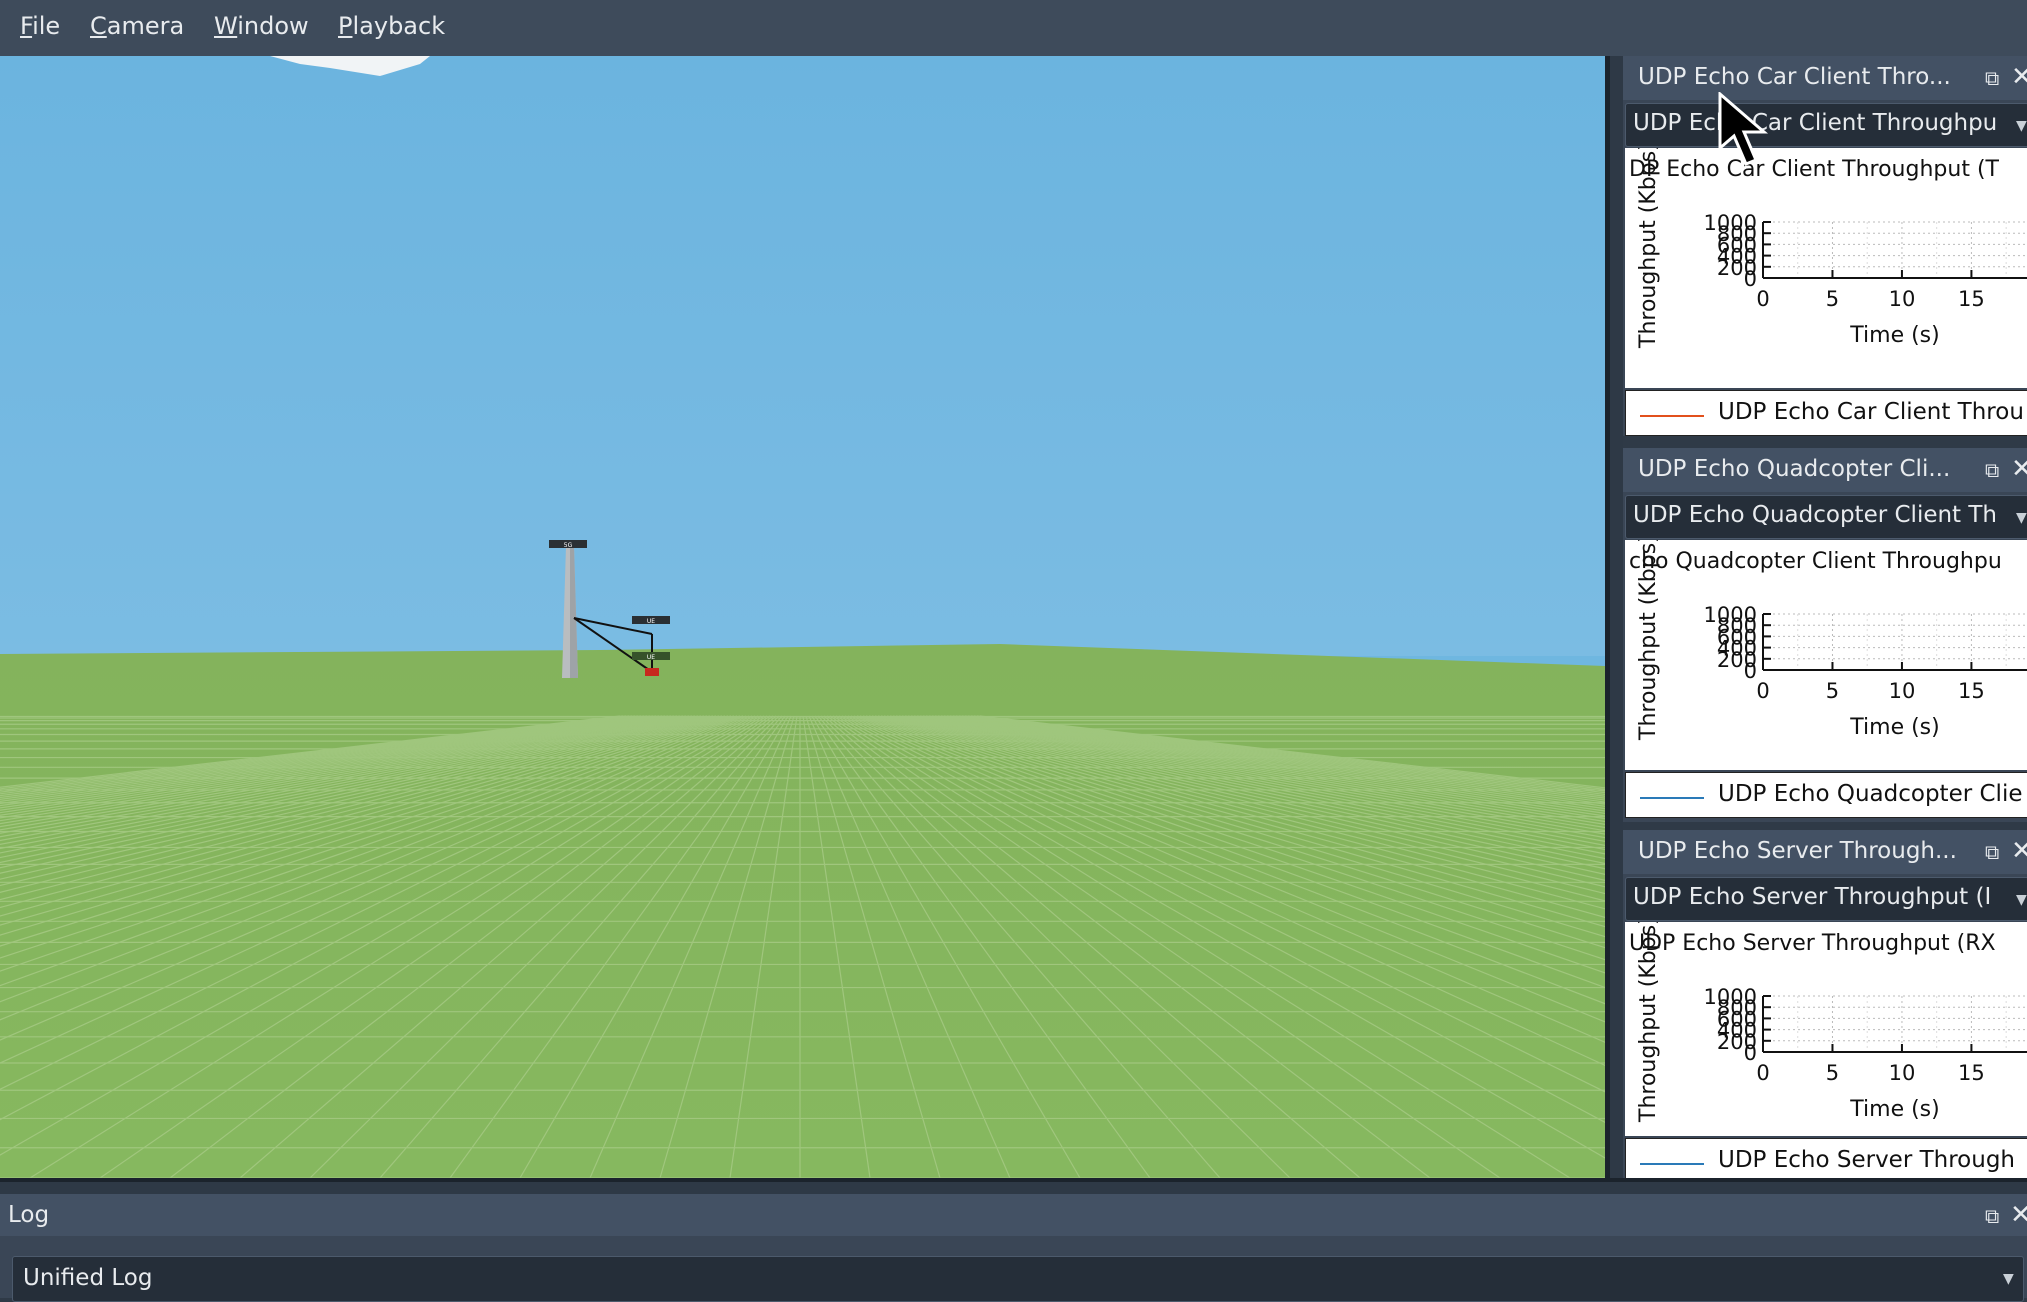 The width and height of the screenshot is (2027, 1302). Describe the element at coordinates (1013, 1248) in the screenshot. I see `log-dock: Log ⧉ ✕ Unified Log ▼` at that location.